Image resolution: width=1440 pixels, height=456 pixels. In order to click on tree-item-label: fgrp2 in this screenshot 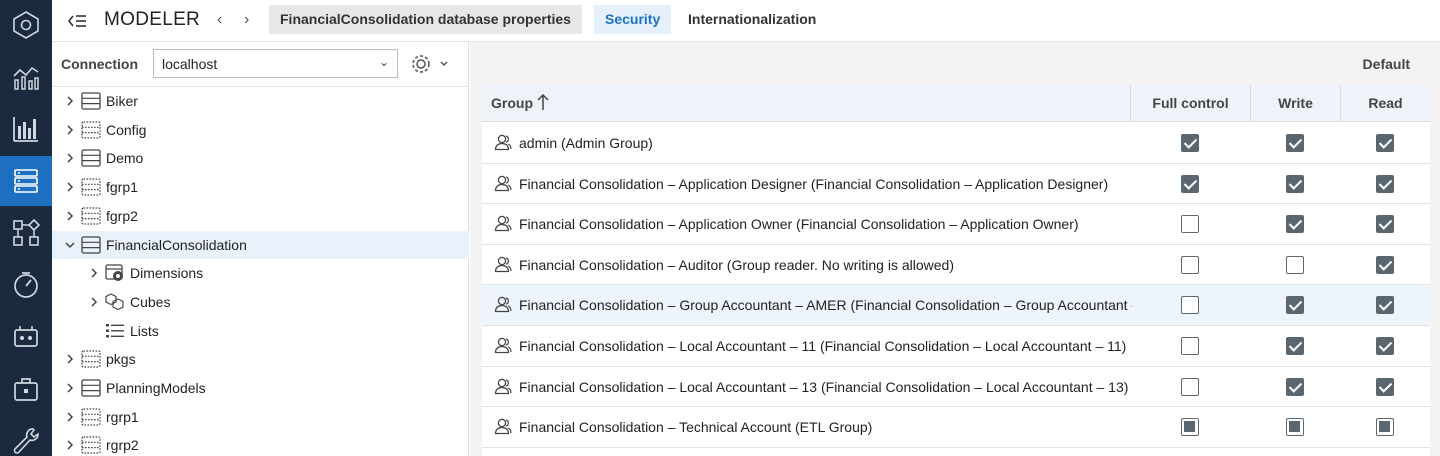, I will do `click(122, 215)`.